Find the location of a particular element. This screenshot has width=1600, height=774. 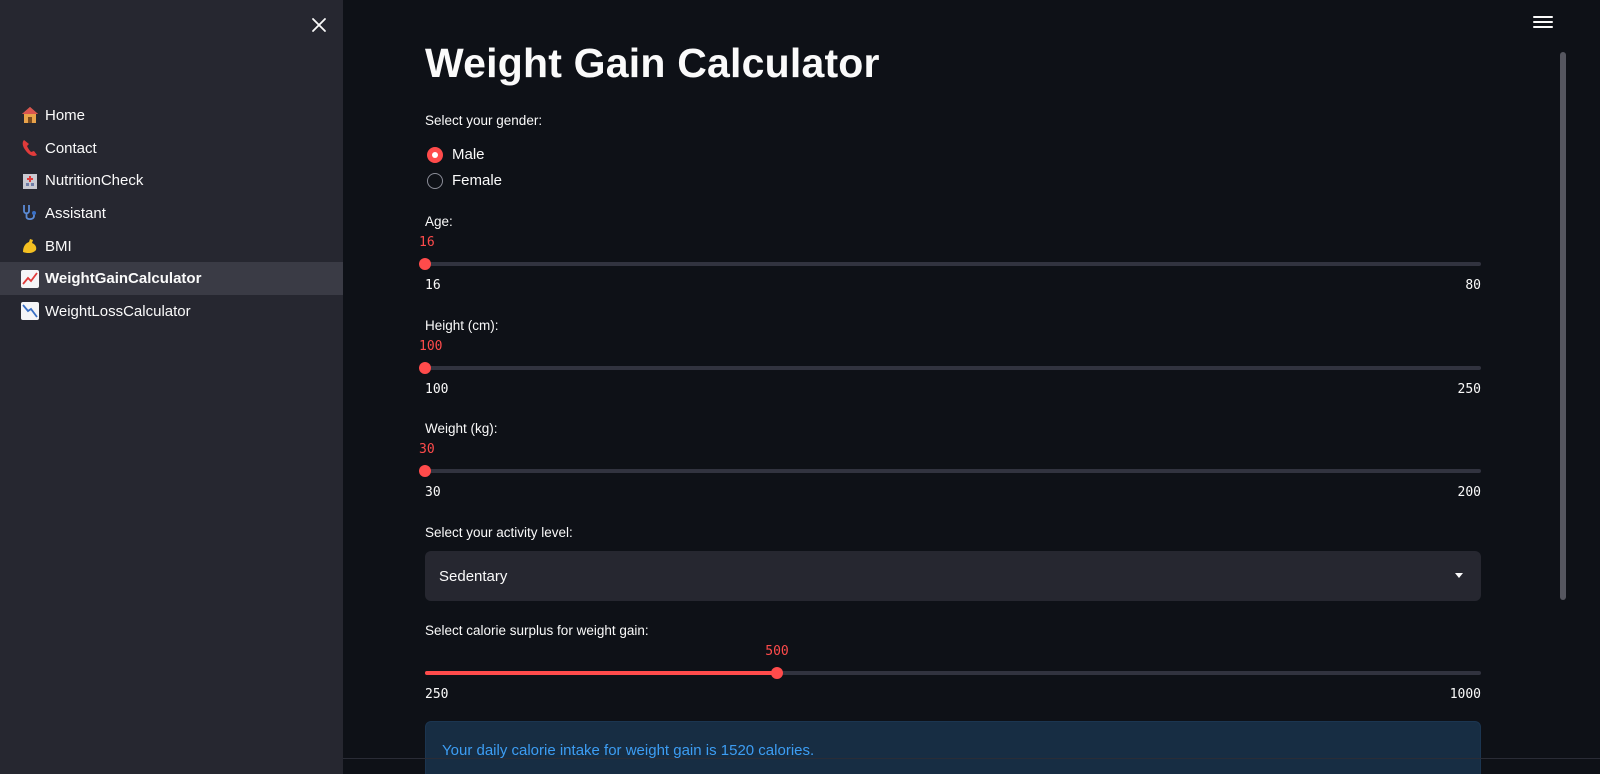

radio-option-label: Male is located at coordinates (468, 154).